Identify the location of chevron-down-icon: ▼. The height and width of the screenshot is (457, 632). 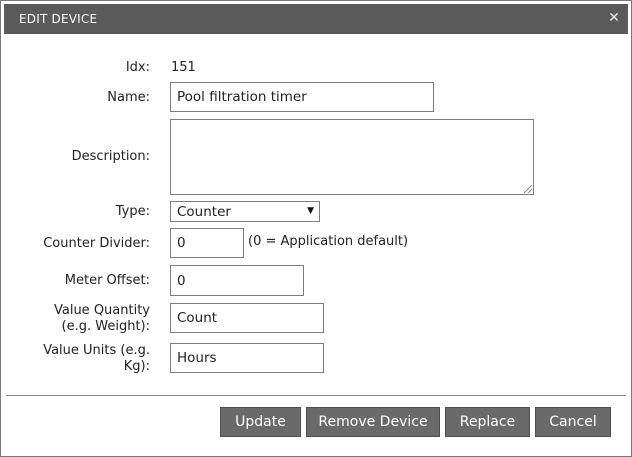
(310, 211).